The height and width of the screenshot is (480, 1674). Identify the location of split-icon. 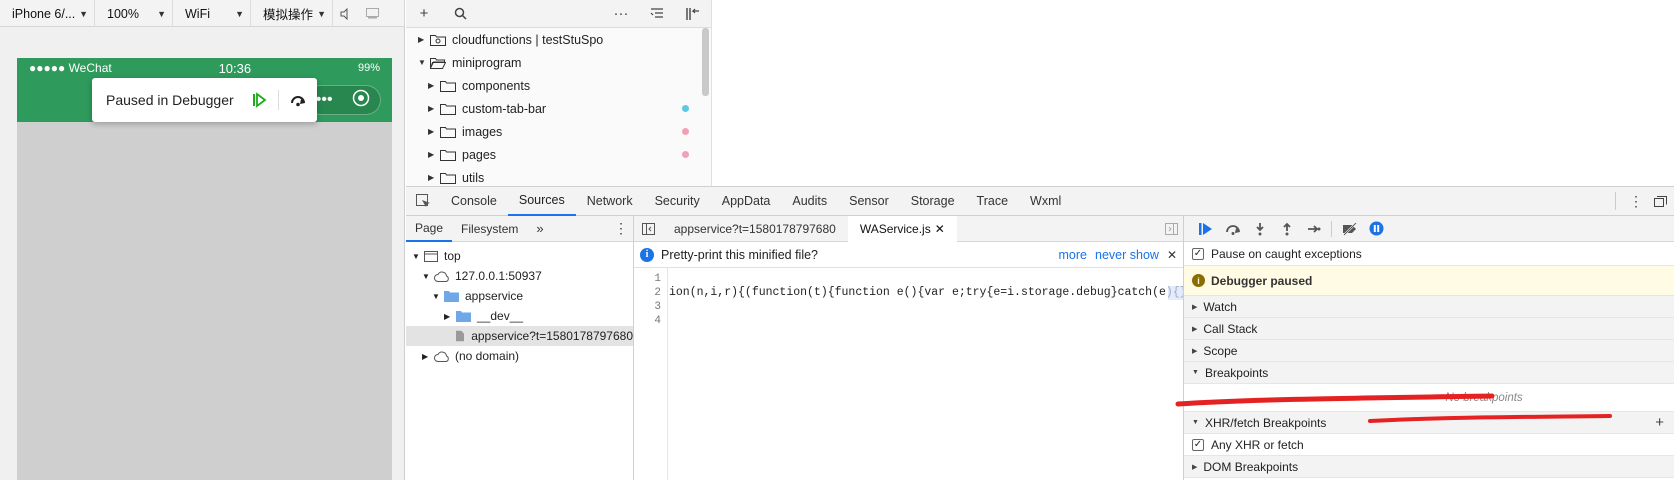
(693, 14).